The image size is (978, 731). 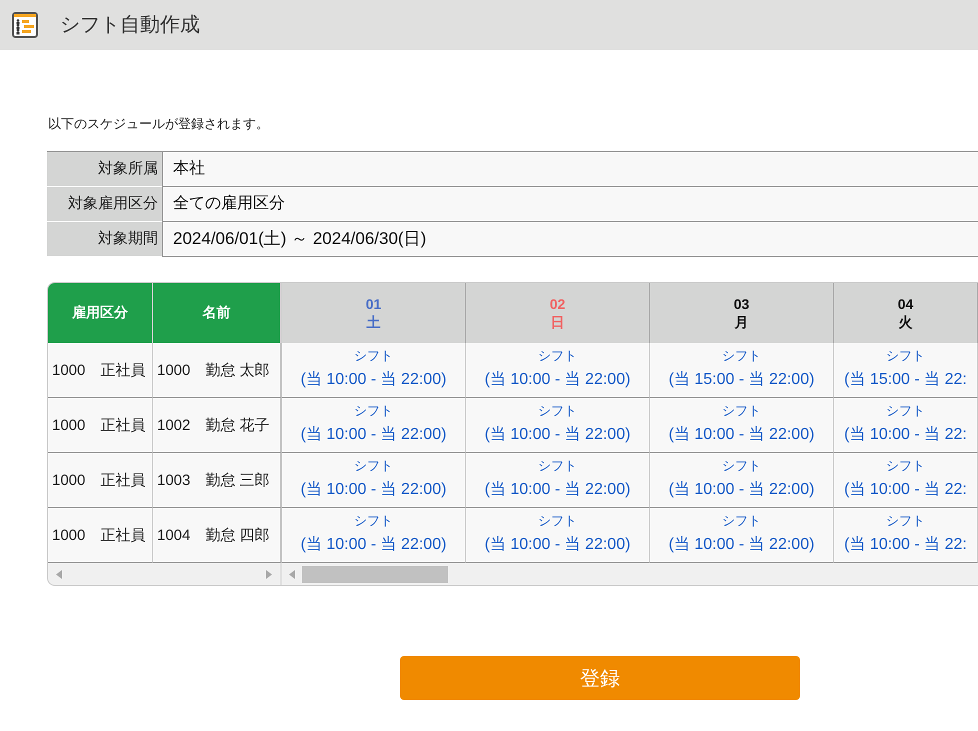 What do you see at coordinates (558, 304) in the screenshot?
I see `day-number: 02` at bounding box center [558, 304].